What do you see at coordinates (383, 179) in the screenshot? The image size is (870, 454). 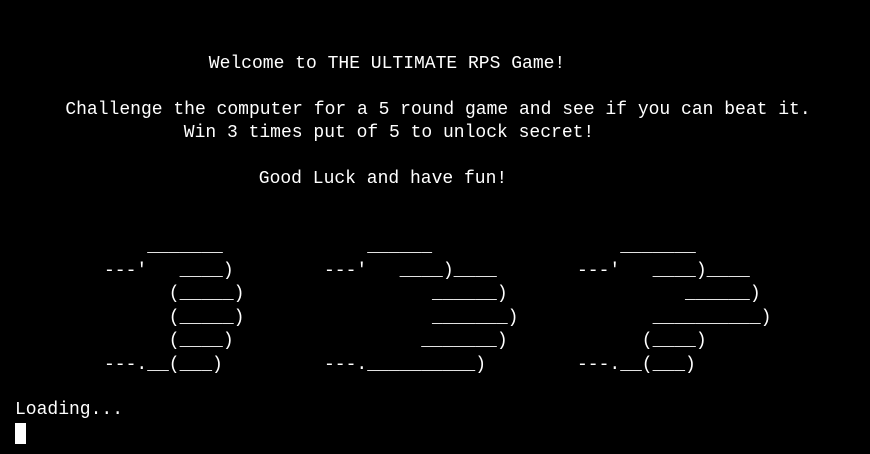 I see `good-luck-message: Good Luck and have fun!` at bounding box center [383, 179].